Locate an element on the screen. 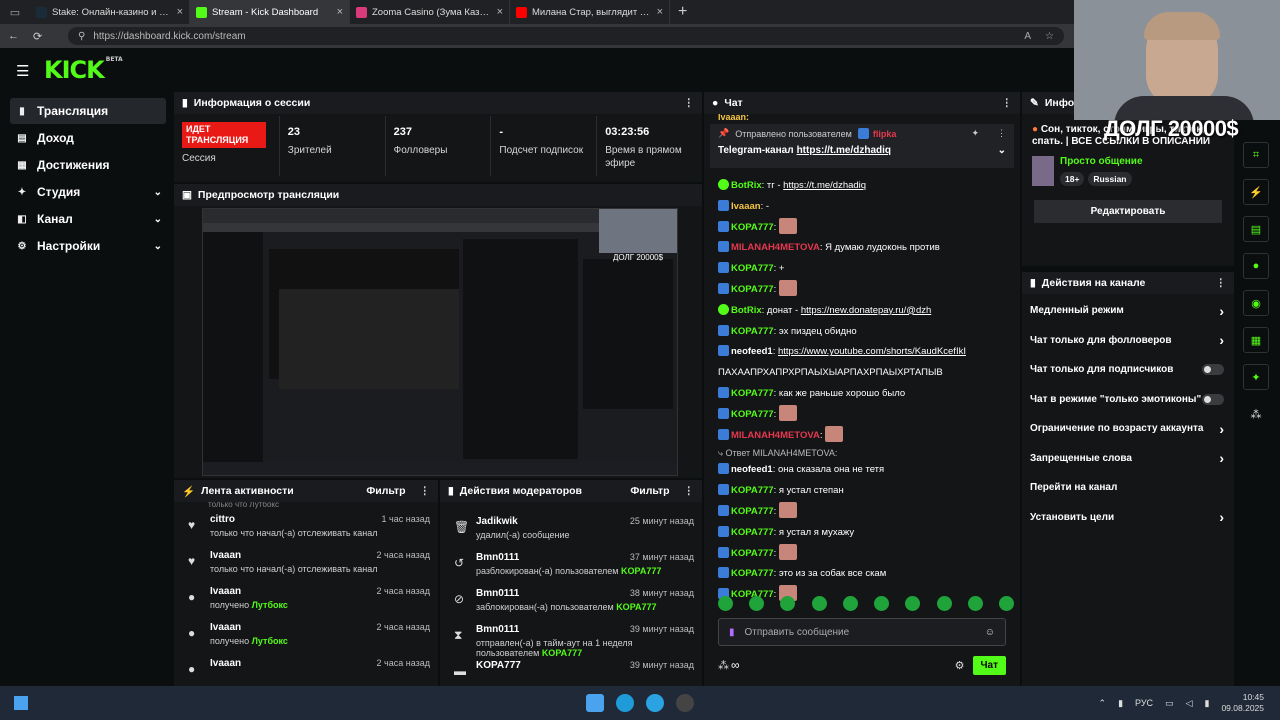 The width and height of the screenshot is (1280, 720). chat-link: https://t.me/dzhadiq is located at coordinates (824, 185).